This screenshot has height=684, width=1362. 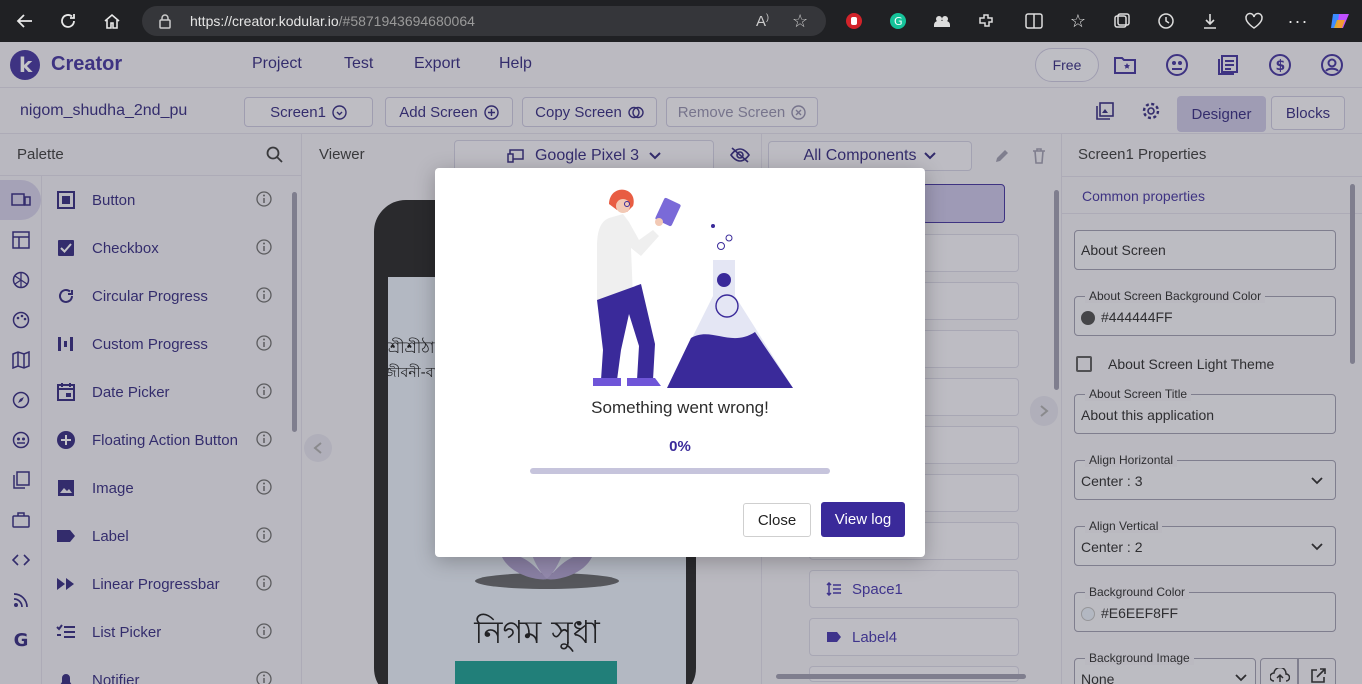 I want to click on progress-percent: 0%, so click(x=680, y=446).